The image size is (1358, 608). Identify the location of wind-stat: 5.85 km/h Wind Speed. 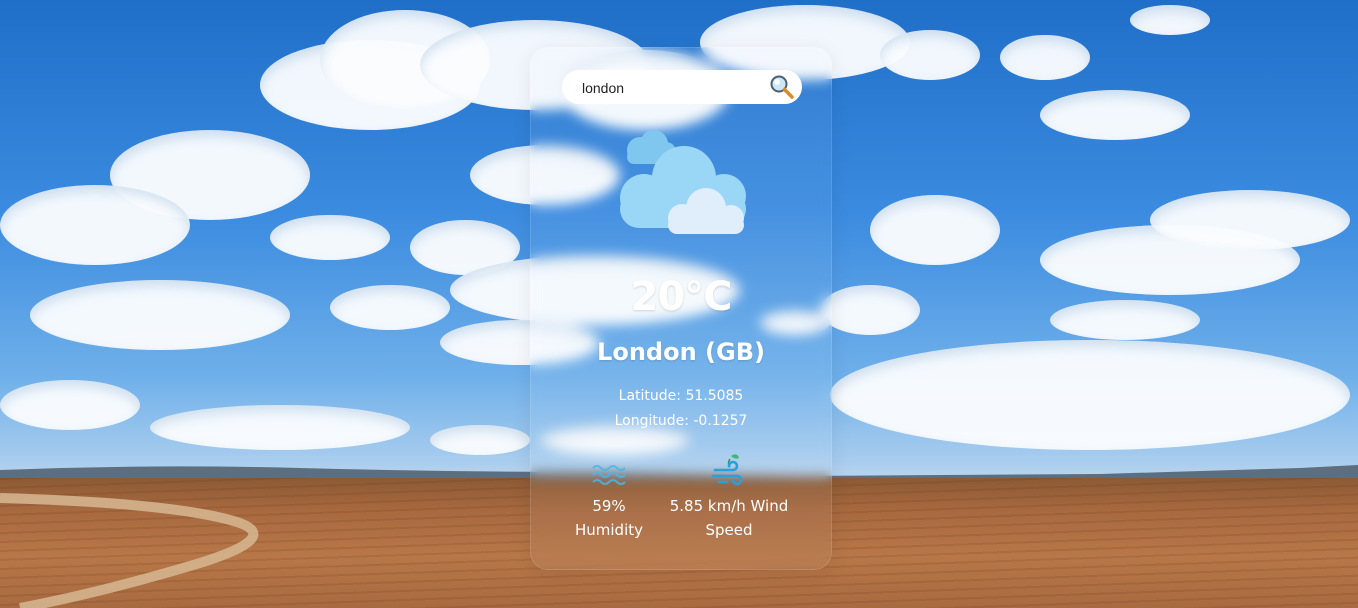
(729, 496).